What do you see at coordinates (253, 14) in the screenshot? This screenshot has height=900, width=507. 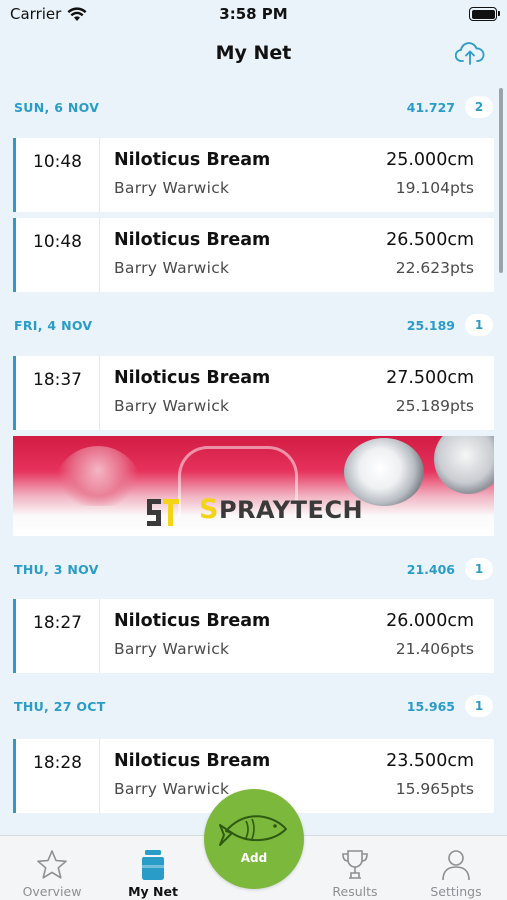 I see `status-bar: Carrier 3:58 PM` at bounding box center [253, 14].